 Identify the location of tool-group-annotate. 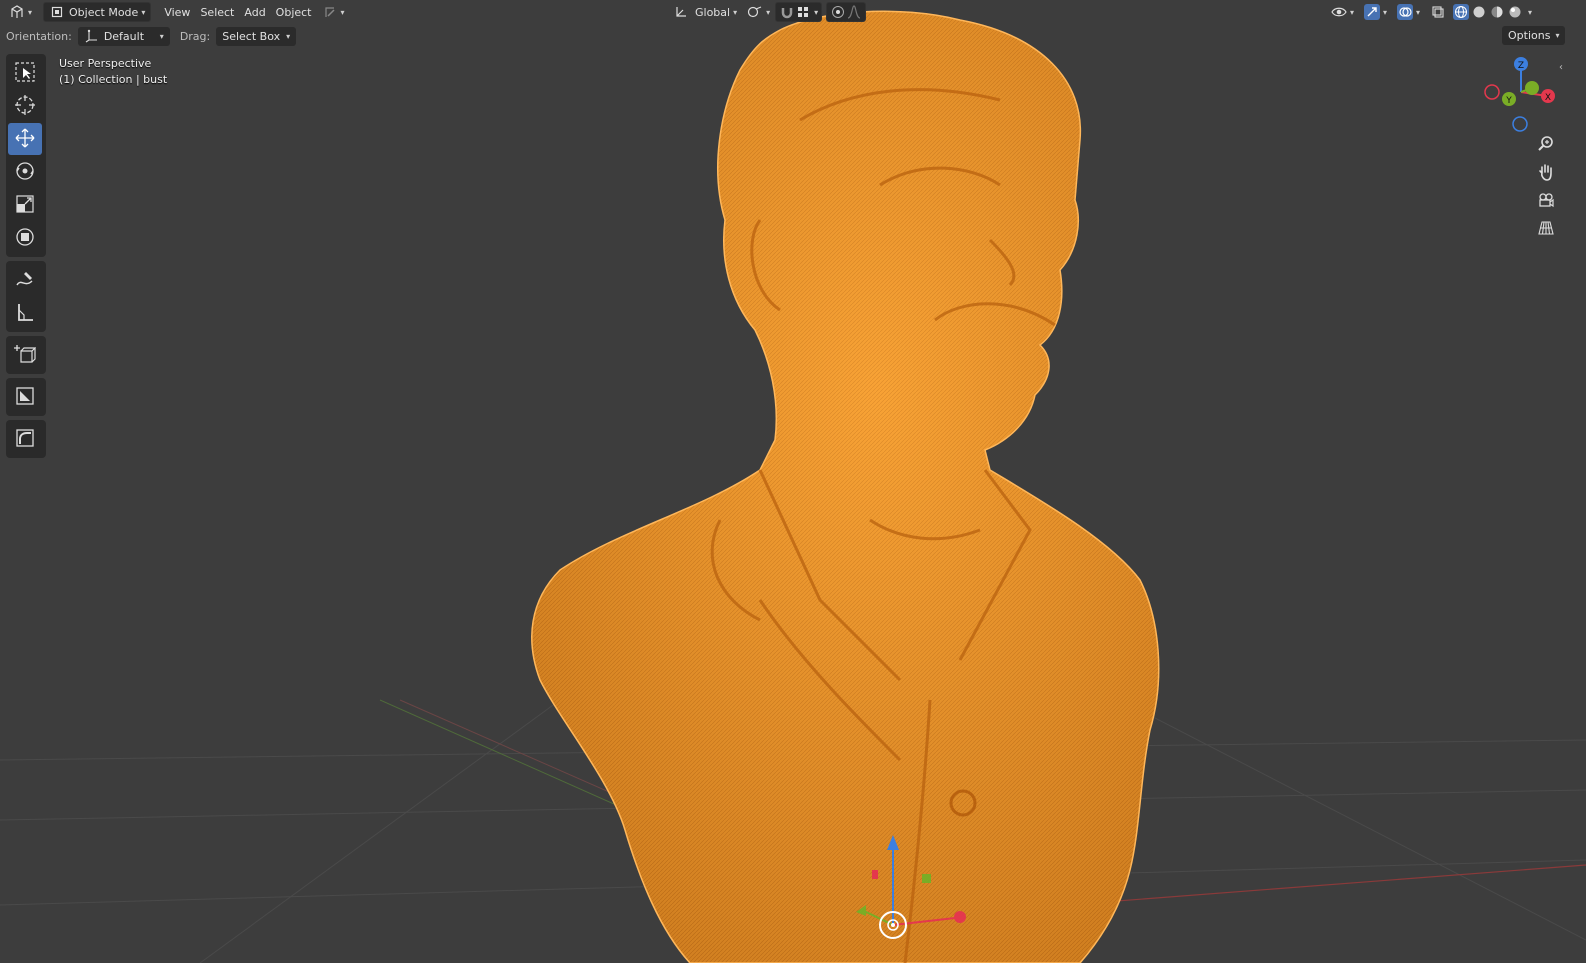
(26, 296).